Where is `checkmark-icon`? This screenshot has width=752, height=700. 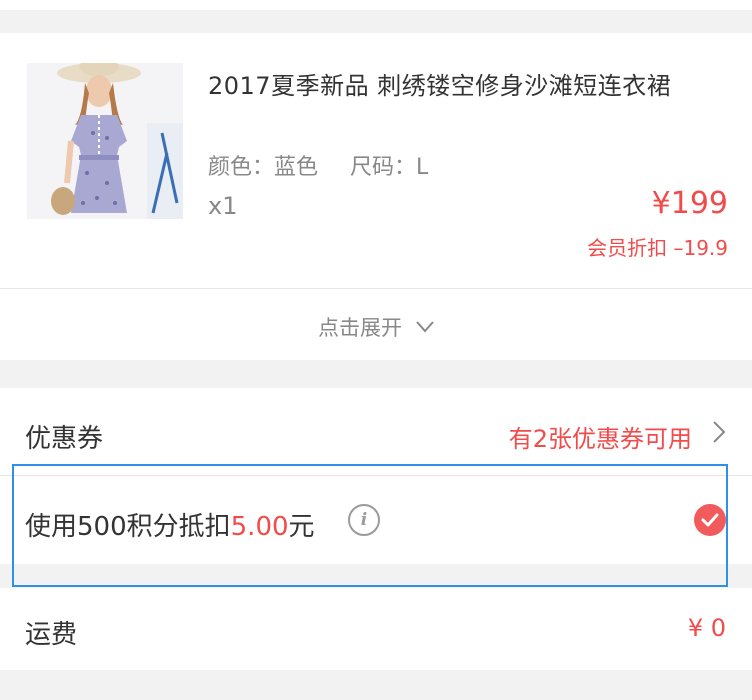
checkmark-icon is located at coordinates (710, 520).